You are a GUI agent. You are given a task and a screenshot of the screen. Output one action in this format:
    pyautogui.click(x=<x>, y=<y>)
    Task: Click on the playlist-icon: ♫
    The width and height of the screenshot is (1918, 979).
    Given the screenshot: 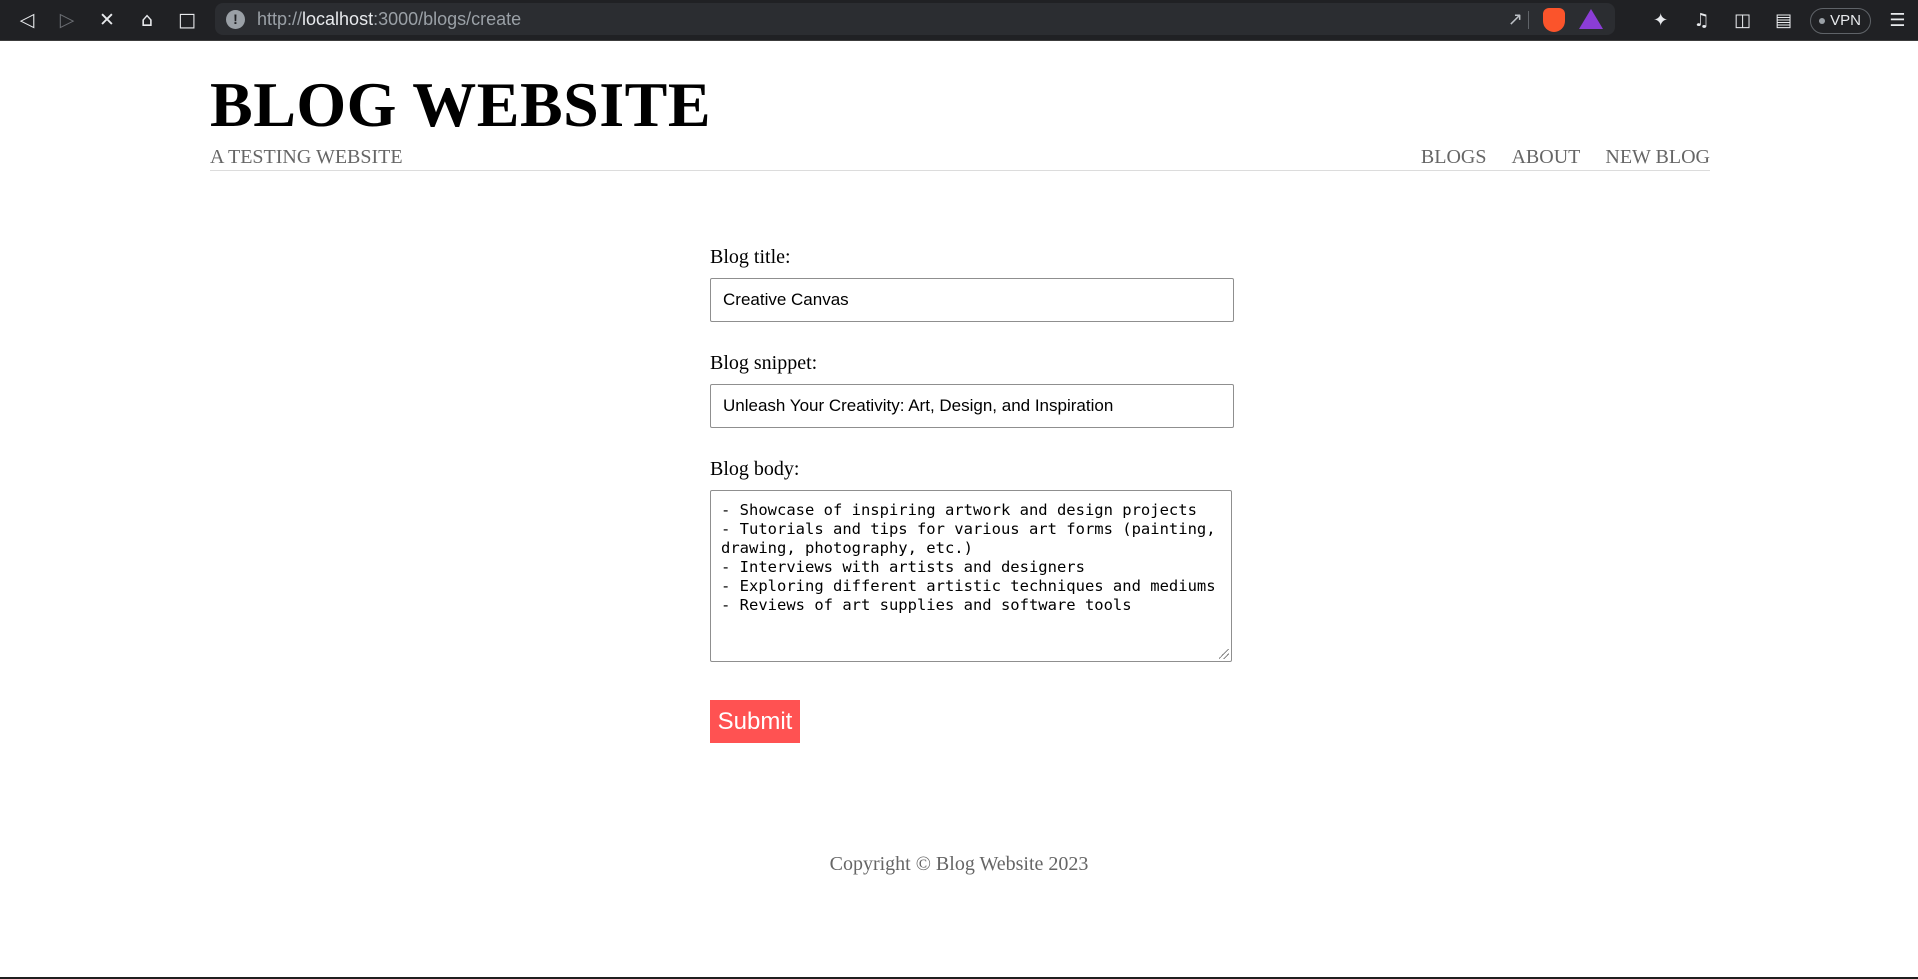 What is the action you would take?
    pyautogui.click(x=1701, y=20)
    